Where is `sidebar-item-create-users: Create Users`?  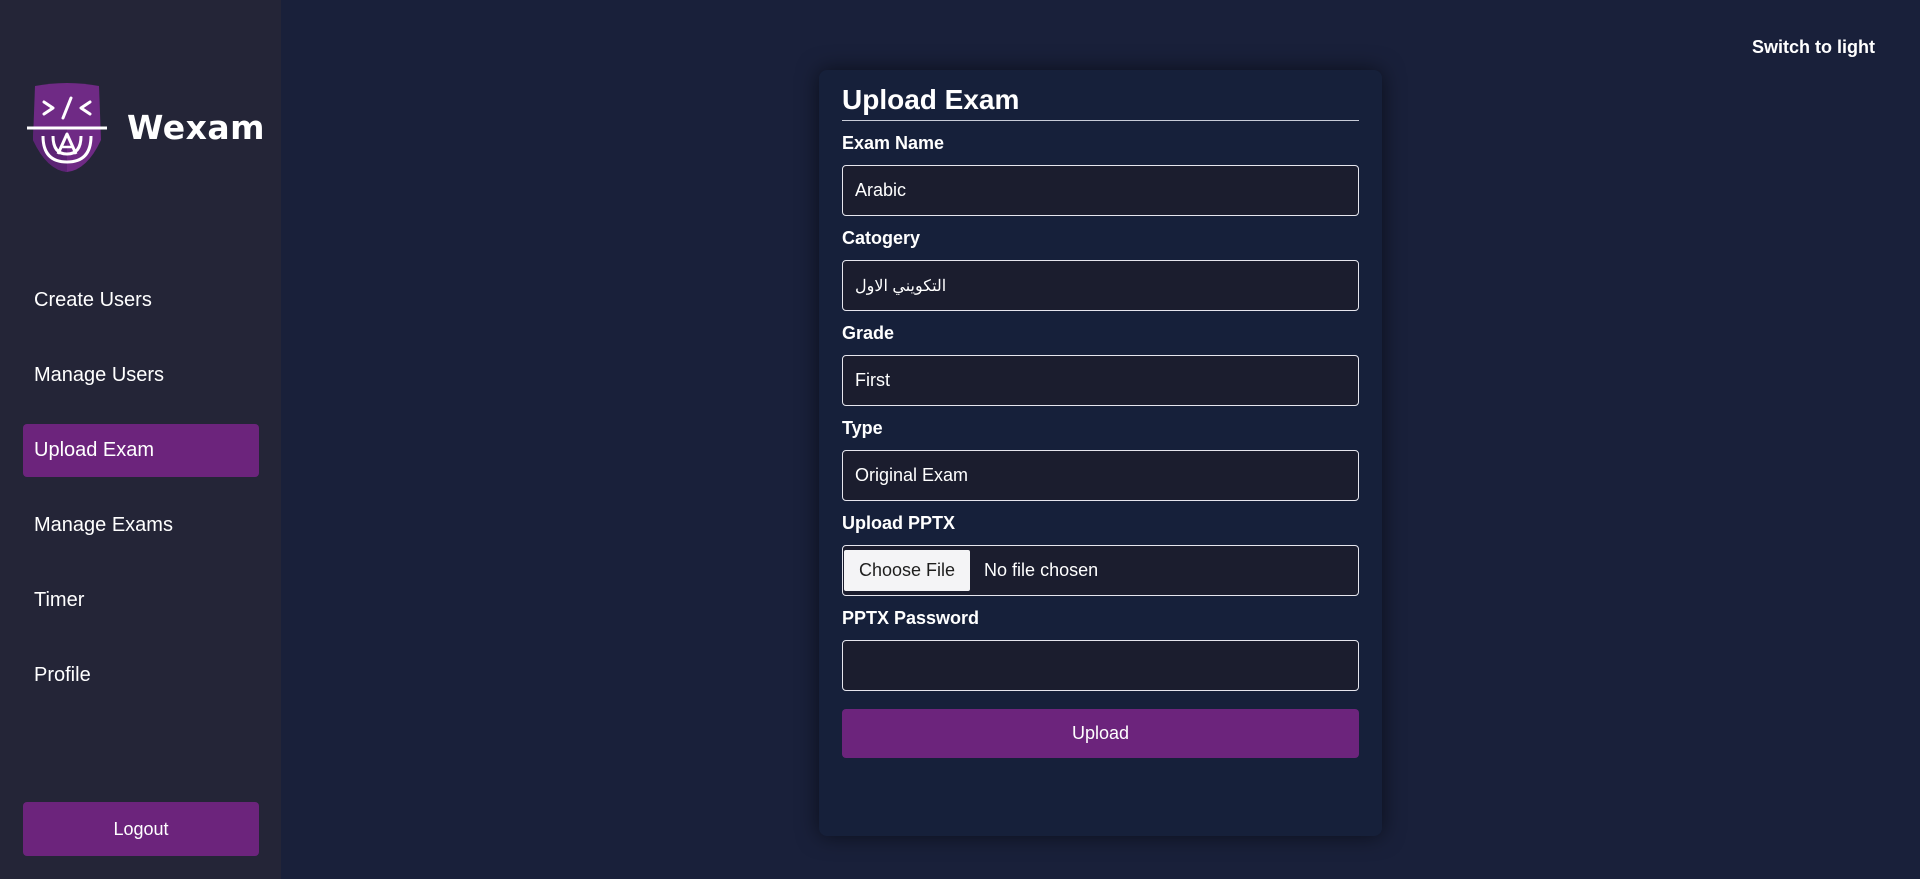
sidebar-item-create-users: Create Users is located at coordinates (141, 300).